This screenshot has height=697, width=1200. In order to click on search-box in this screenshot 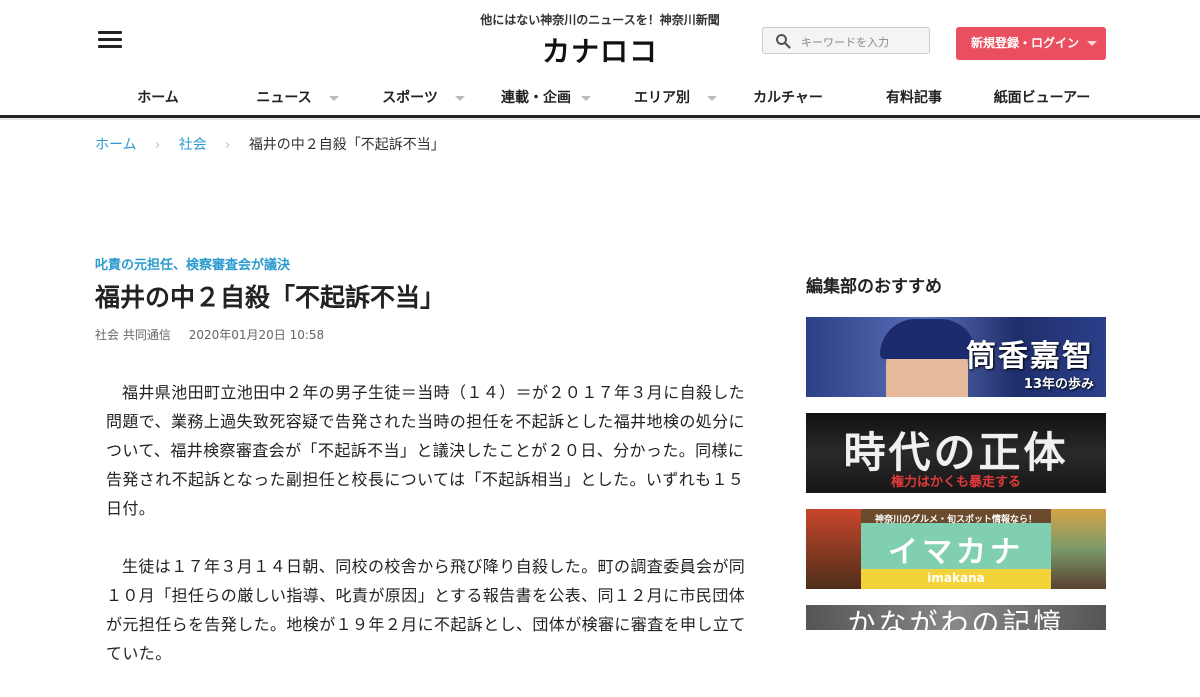, I will do `click(846, 40)`.